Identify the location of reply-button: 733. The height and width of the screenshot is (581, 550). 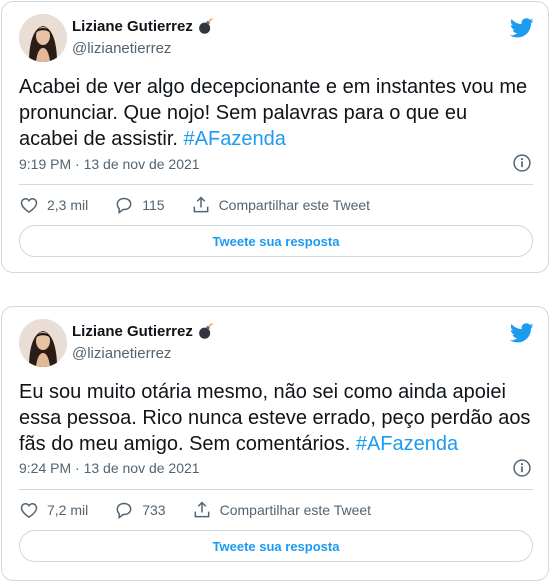
(140, 510).